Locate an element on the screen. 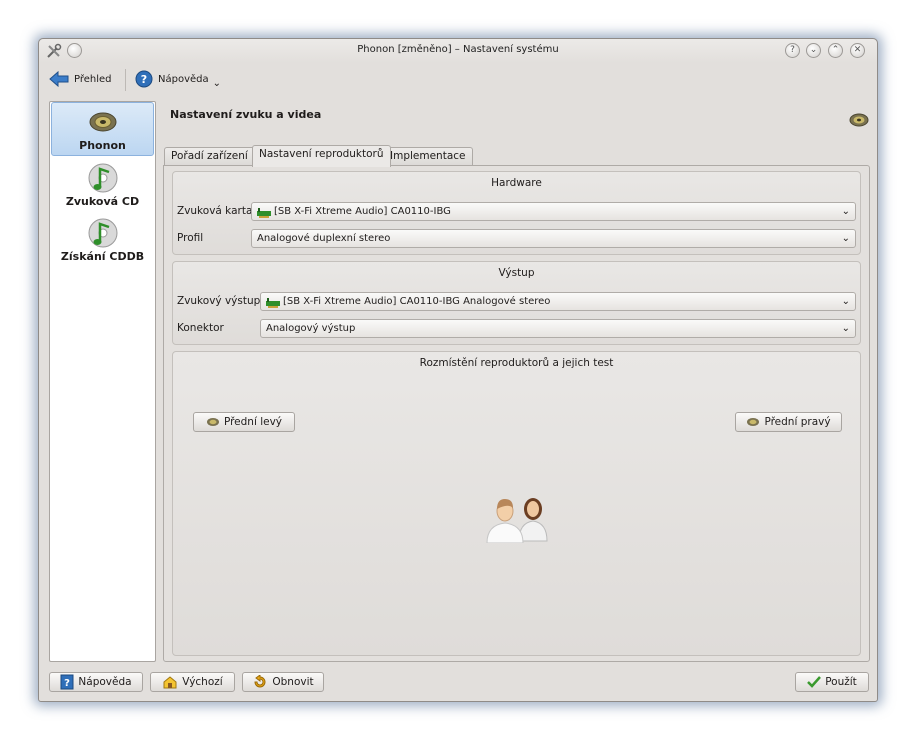 Image resolution: width=916 pixels, height=742 pixels. toolbar-separator is located at coordinates (125, 80).